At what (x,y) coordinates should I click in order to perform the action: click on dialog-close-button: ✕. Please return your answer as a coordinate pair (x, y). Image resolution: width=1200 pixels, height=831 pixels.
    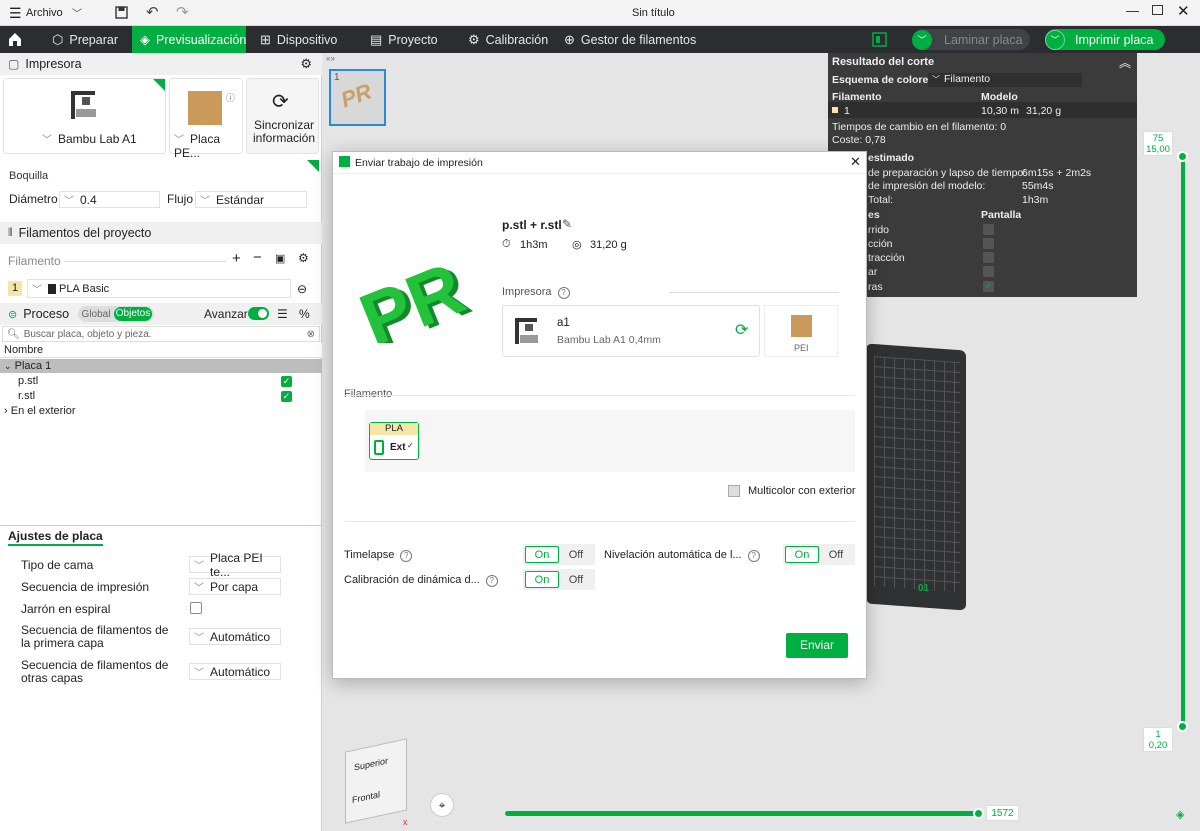
    Looking at the image, I should click on (855, 162).